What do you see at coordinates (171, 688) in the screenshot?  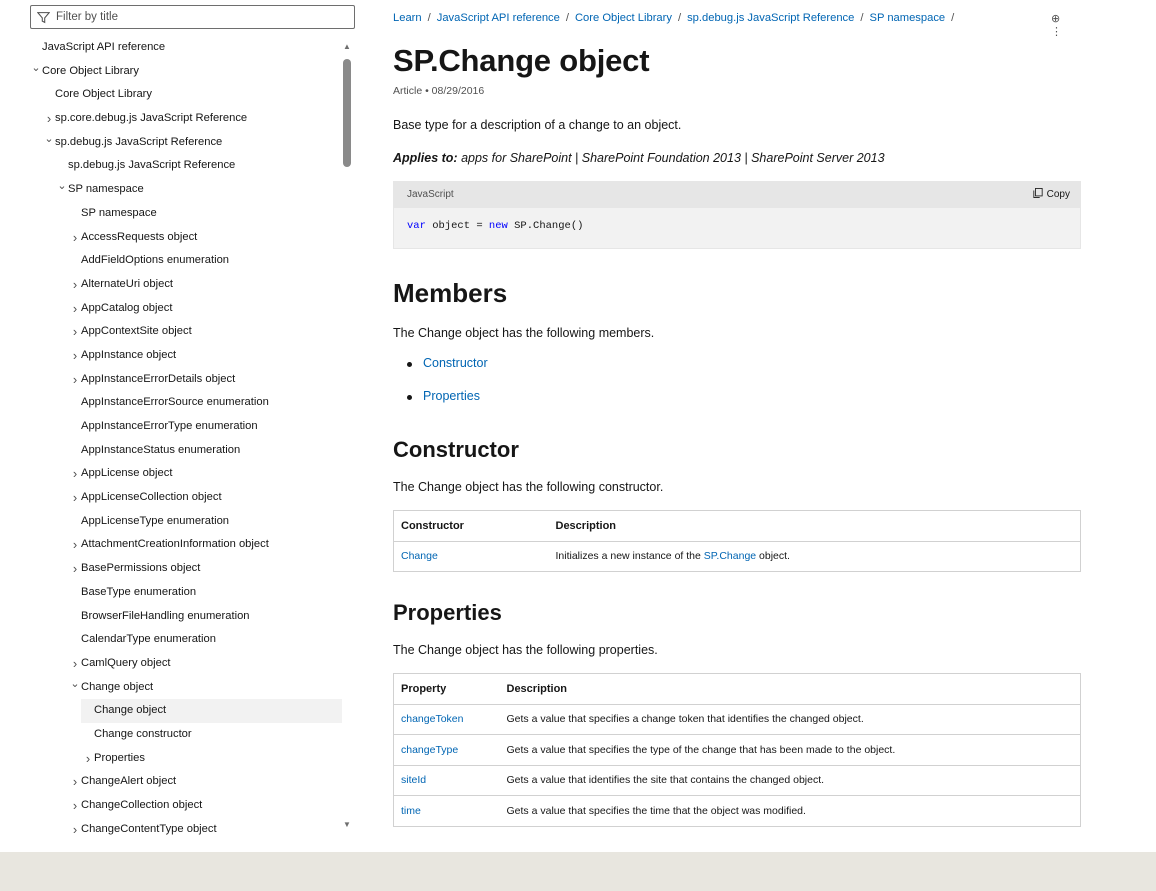 I see `toc-item: ⌄ Change object` at bounding box center [171, 688].